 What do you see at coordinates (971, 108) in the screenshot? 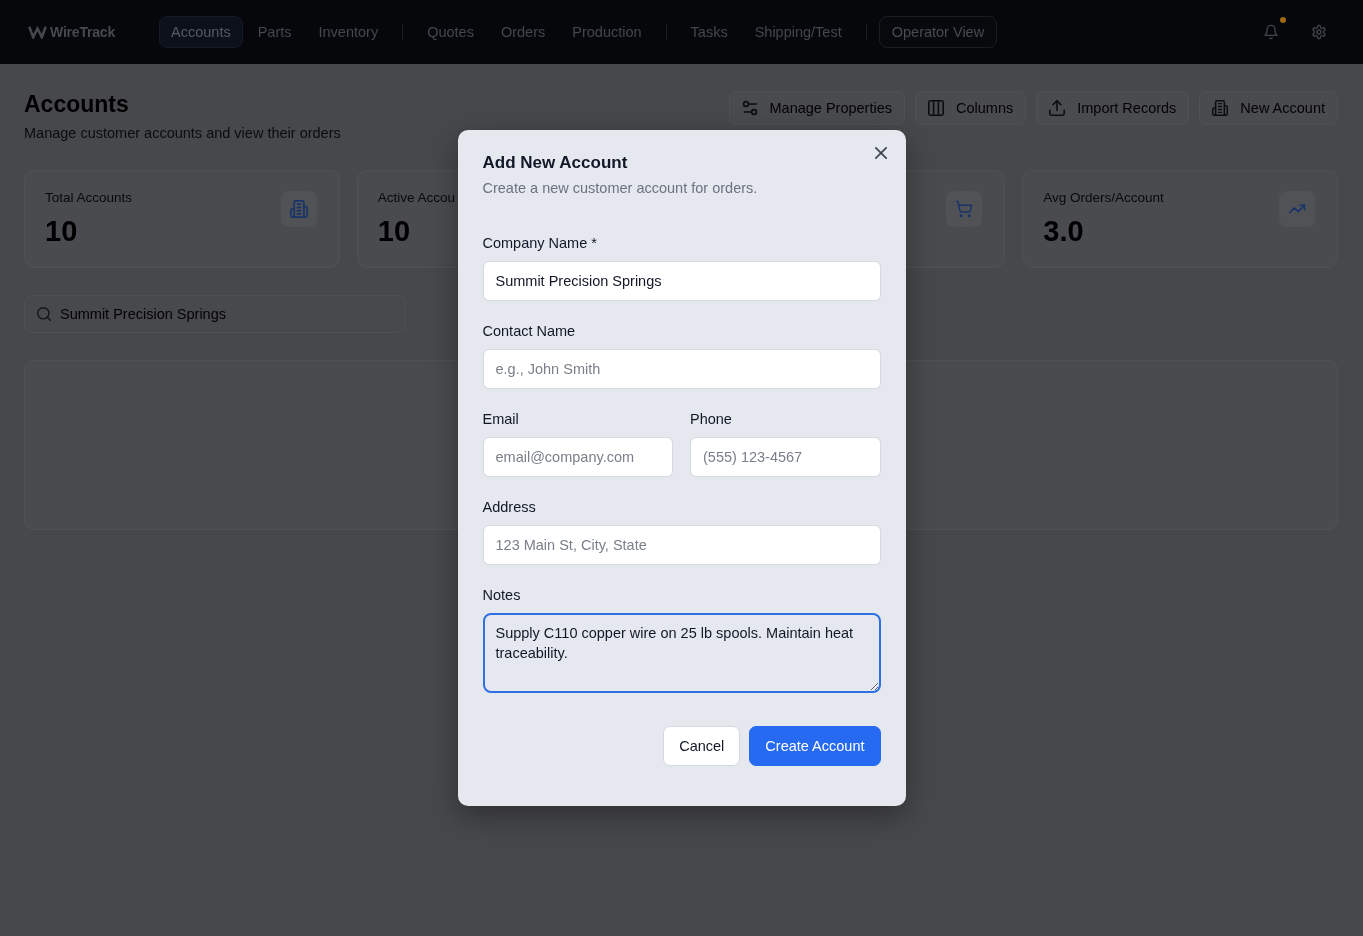
I see `header-action-button: Columns` at bounding box center [971, 108].